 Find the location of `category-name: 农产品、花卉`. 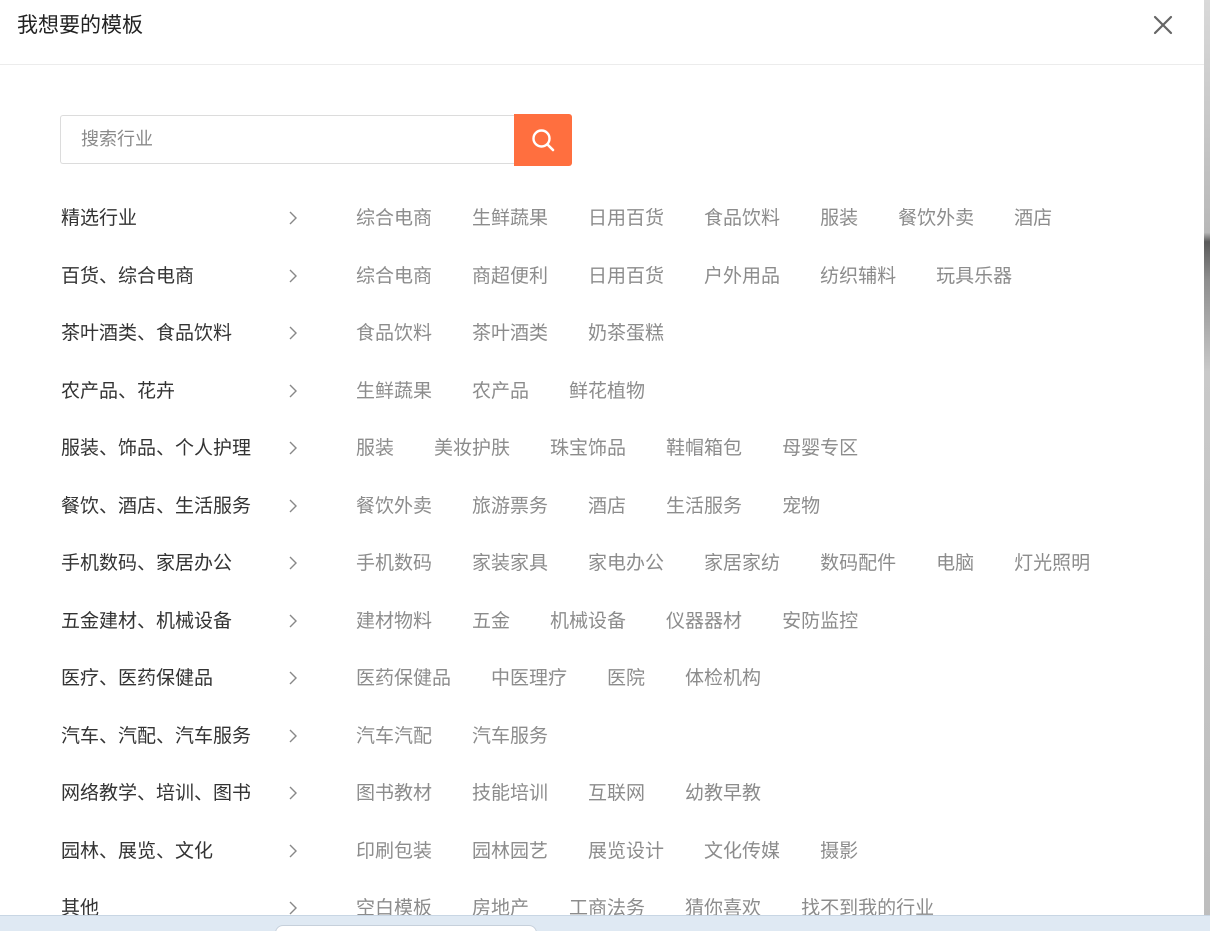

category-name: 农产品、花卉 is located at coordinates (118, 391).